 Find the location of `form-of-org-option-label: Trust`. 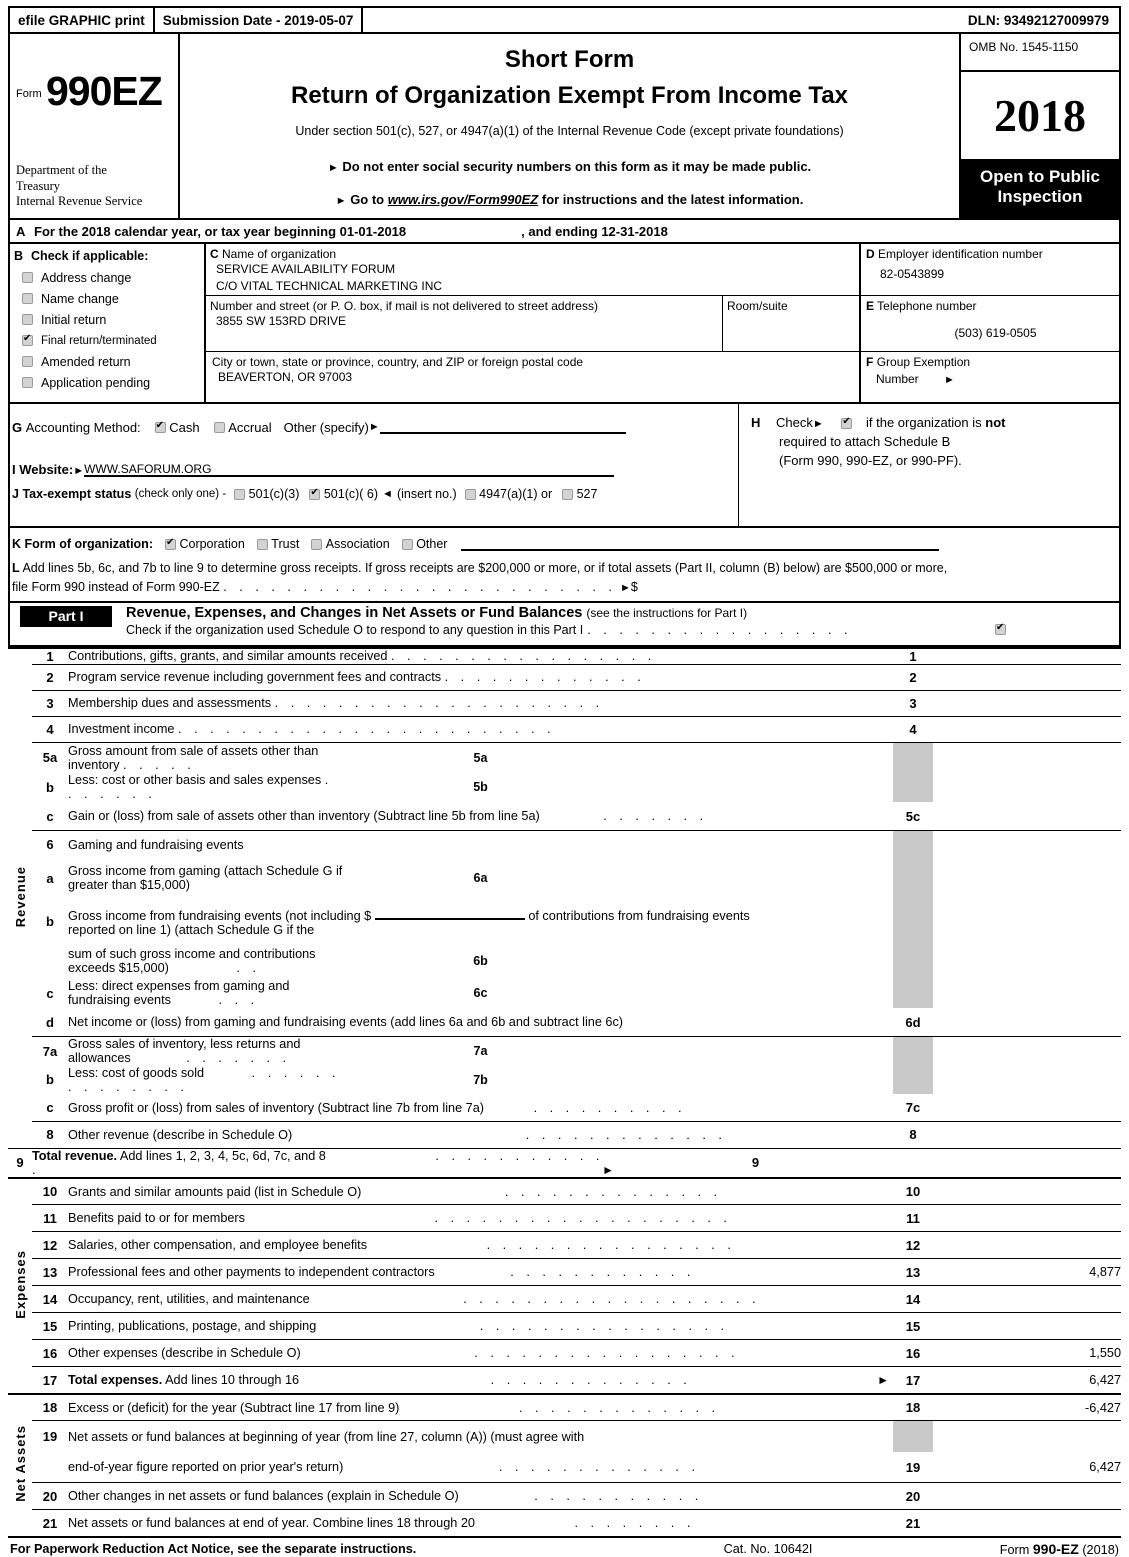

form-of-org-option-label: Trust is located at coordinates (285, 544).